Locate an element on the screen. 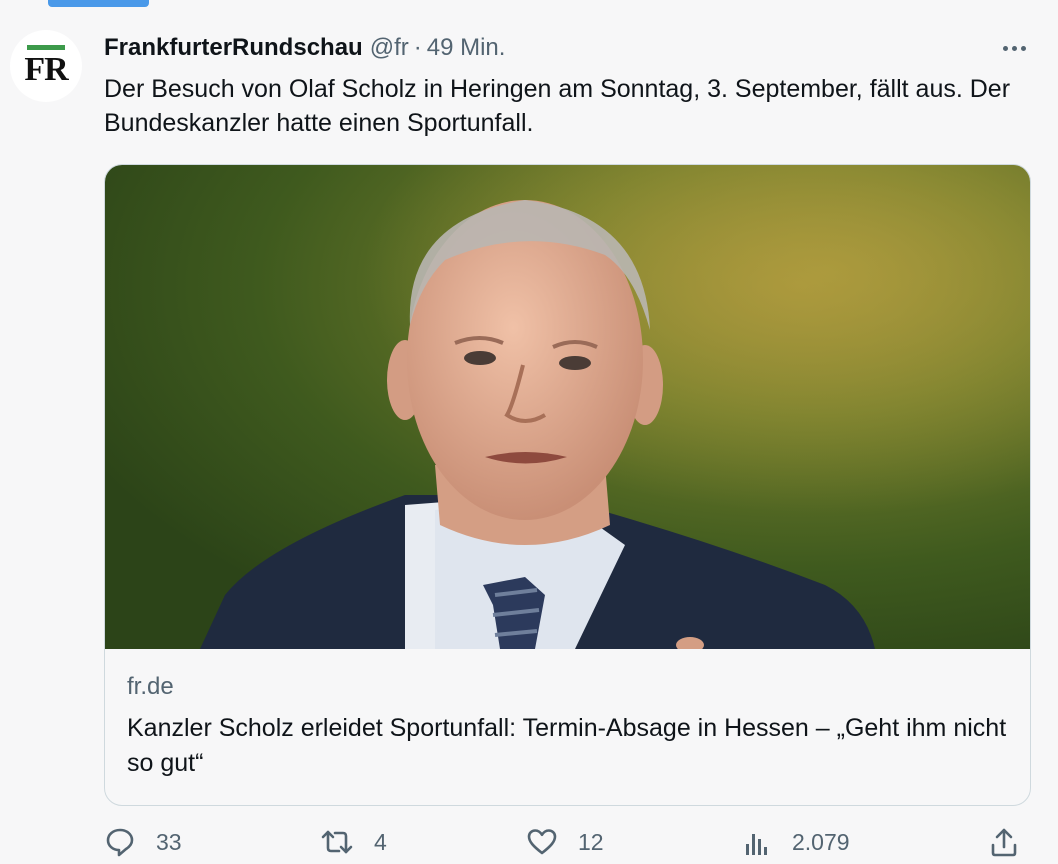  share-icon is located at coordinates (1004, 842).